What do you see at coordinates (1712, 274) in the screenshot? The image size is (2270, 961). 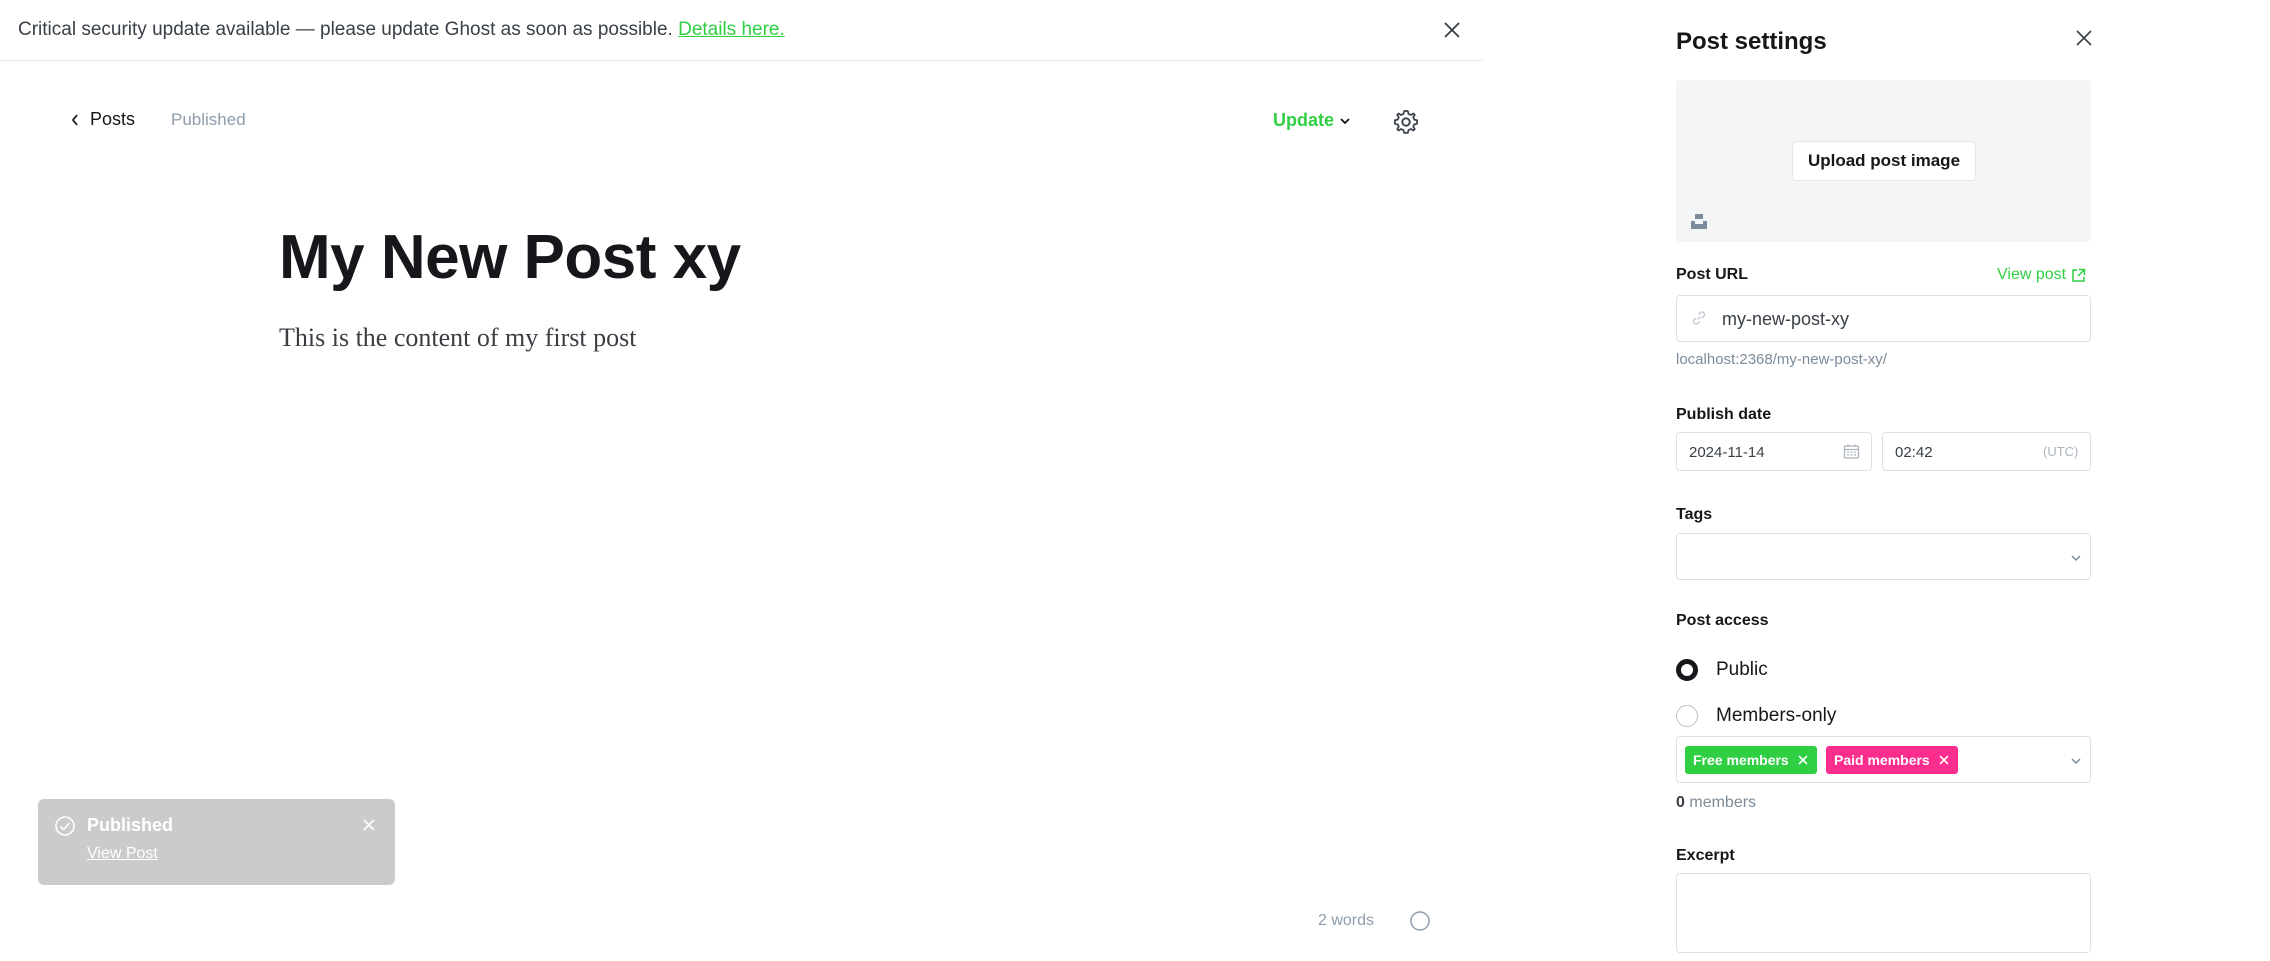 I see `post-url-label: Post URL` at bounding box center [1712, 274].